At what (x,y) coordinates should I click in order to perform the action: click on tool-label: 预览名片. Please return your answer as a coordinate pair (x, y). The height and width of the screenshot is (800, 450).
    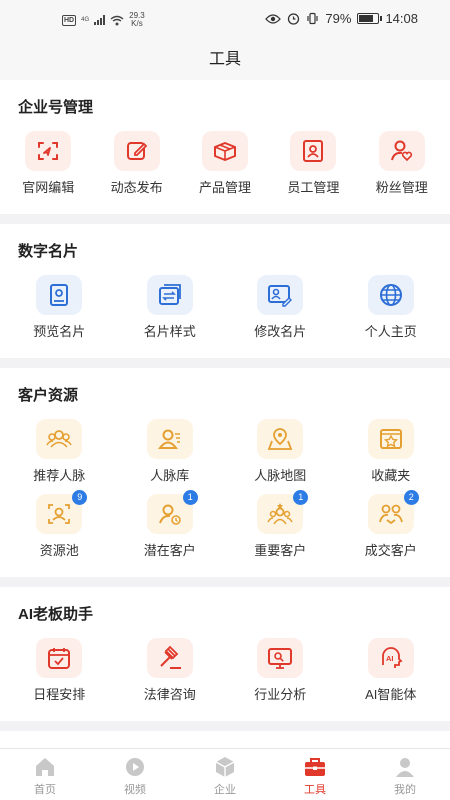
    Looking at the image, I should click on (59, 331).